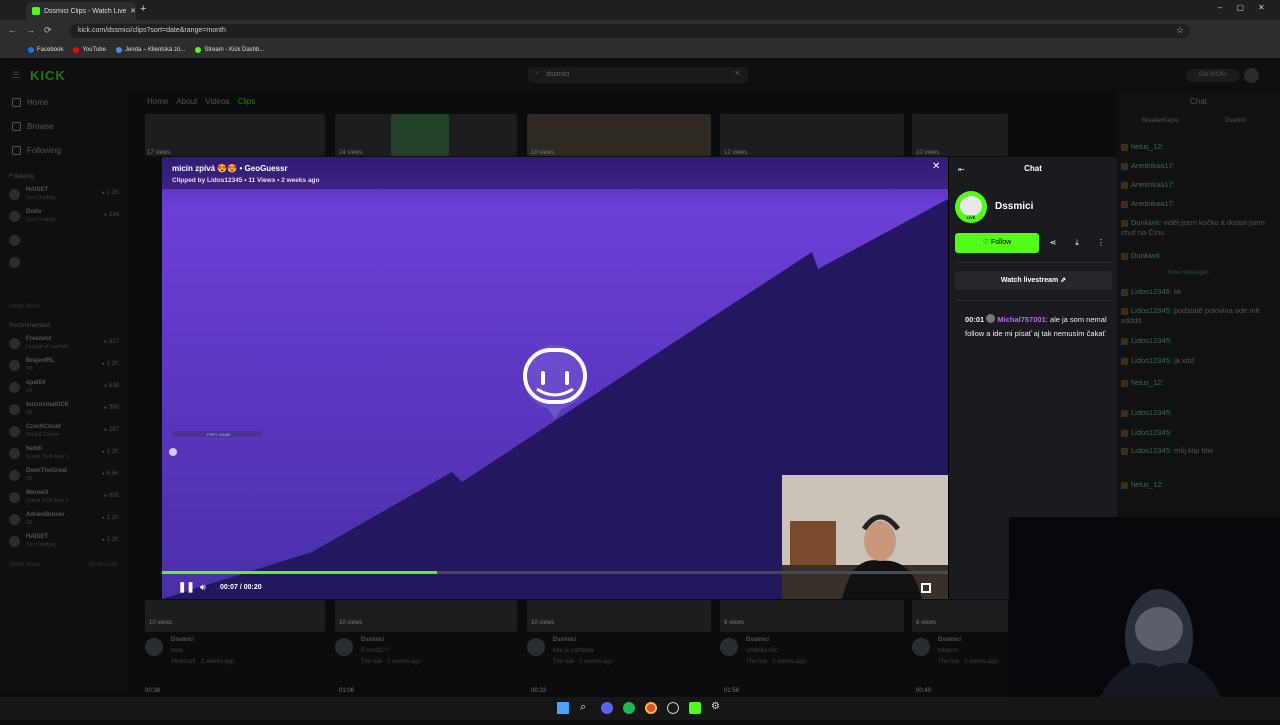  Describe the element at coordinates (30, 102) in the screenshot. I see `nav-home: Home` at that location.